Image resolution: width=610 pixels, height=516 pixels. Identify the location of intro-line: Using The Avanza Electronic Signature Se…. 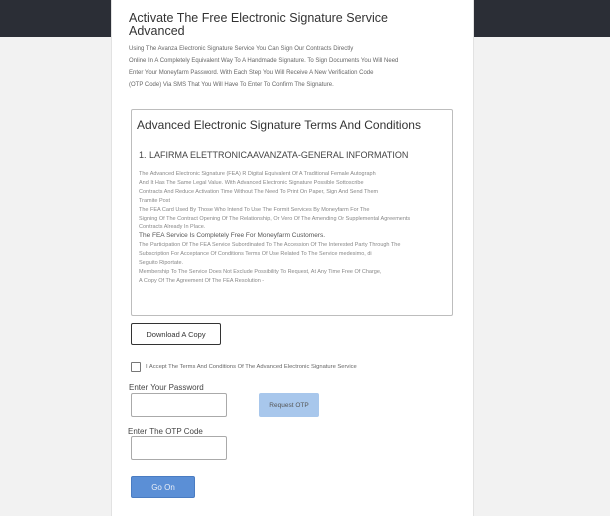
(241, 49).